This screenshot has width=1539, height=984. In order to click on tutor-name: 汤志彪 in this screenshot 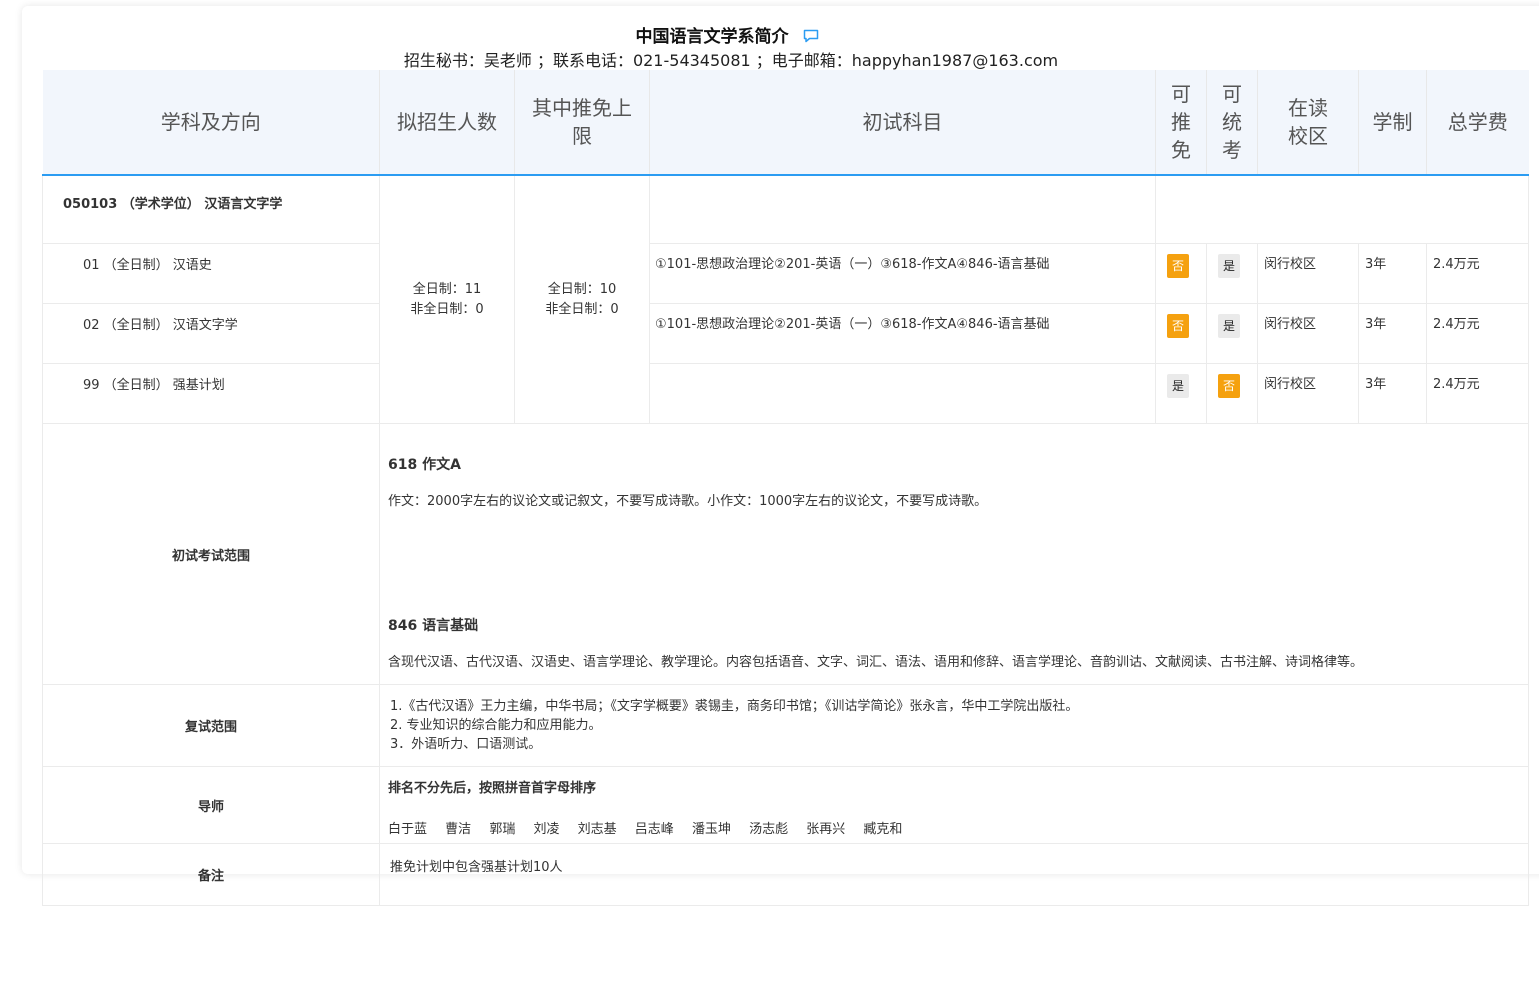, I will do `click(768, 829)`.